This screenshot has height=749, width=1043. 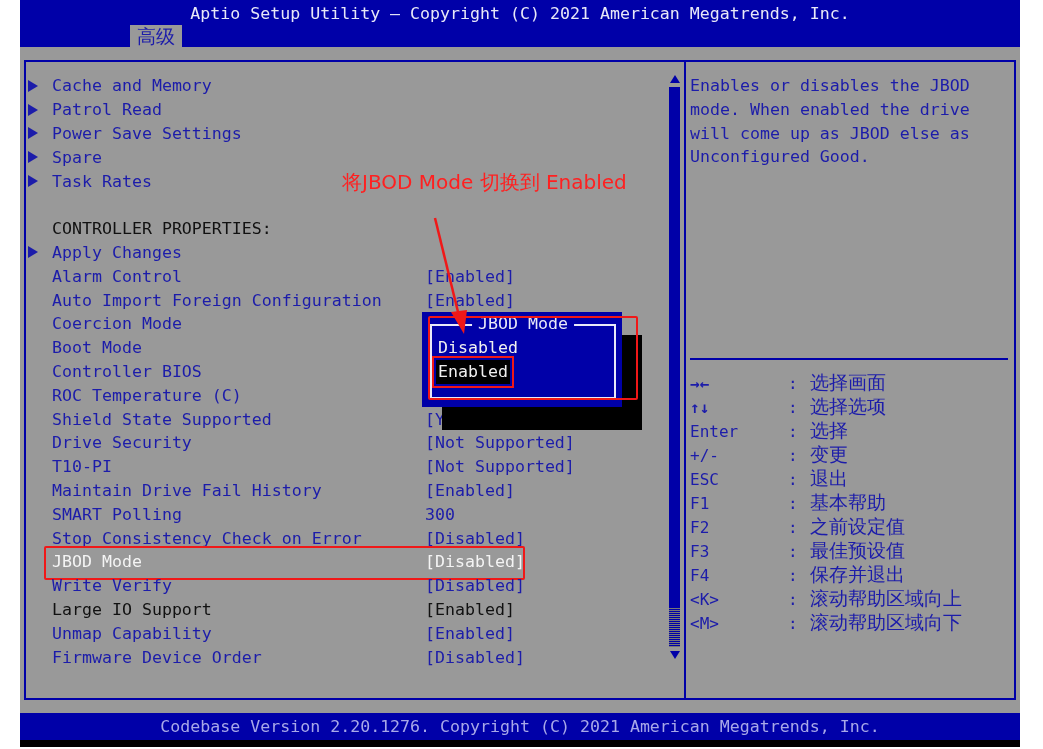 I want to click on setting-label: Coercion Mode, so click(x=117, y=324).